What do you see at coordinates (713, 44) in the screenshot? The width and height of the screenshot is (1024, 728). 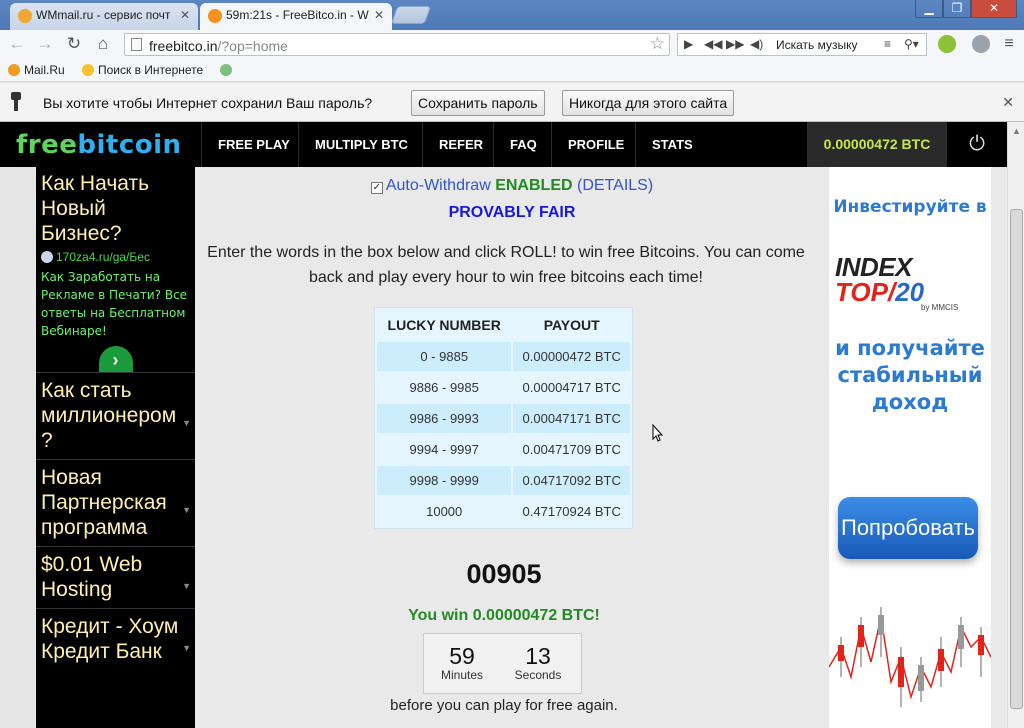 I see `rewind-icon: ◀◀` at bounding box center [713, 44].